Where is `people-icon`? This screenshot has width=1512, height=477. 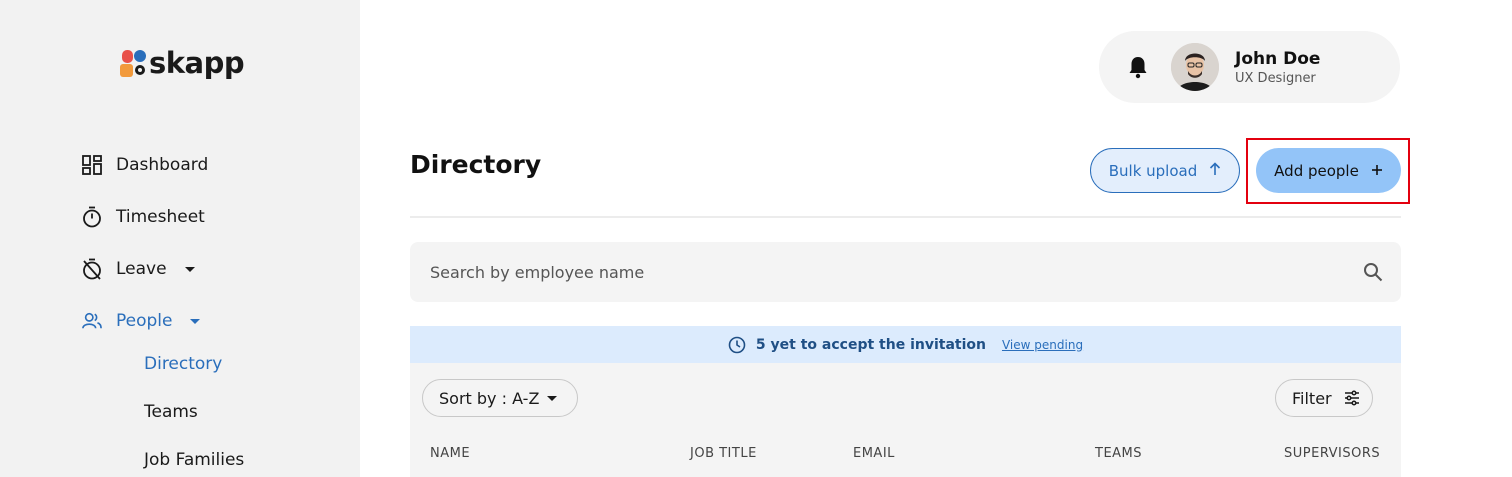 people-icon is located at coordinates (92, 321).